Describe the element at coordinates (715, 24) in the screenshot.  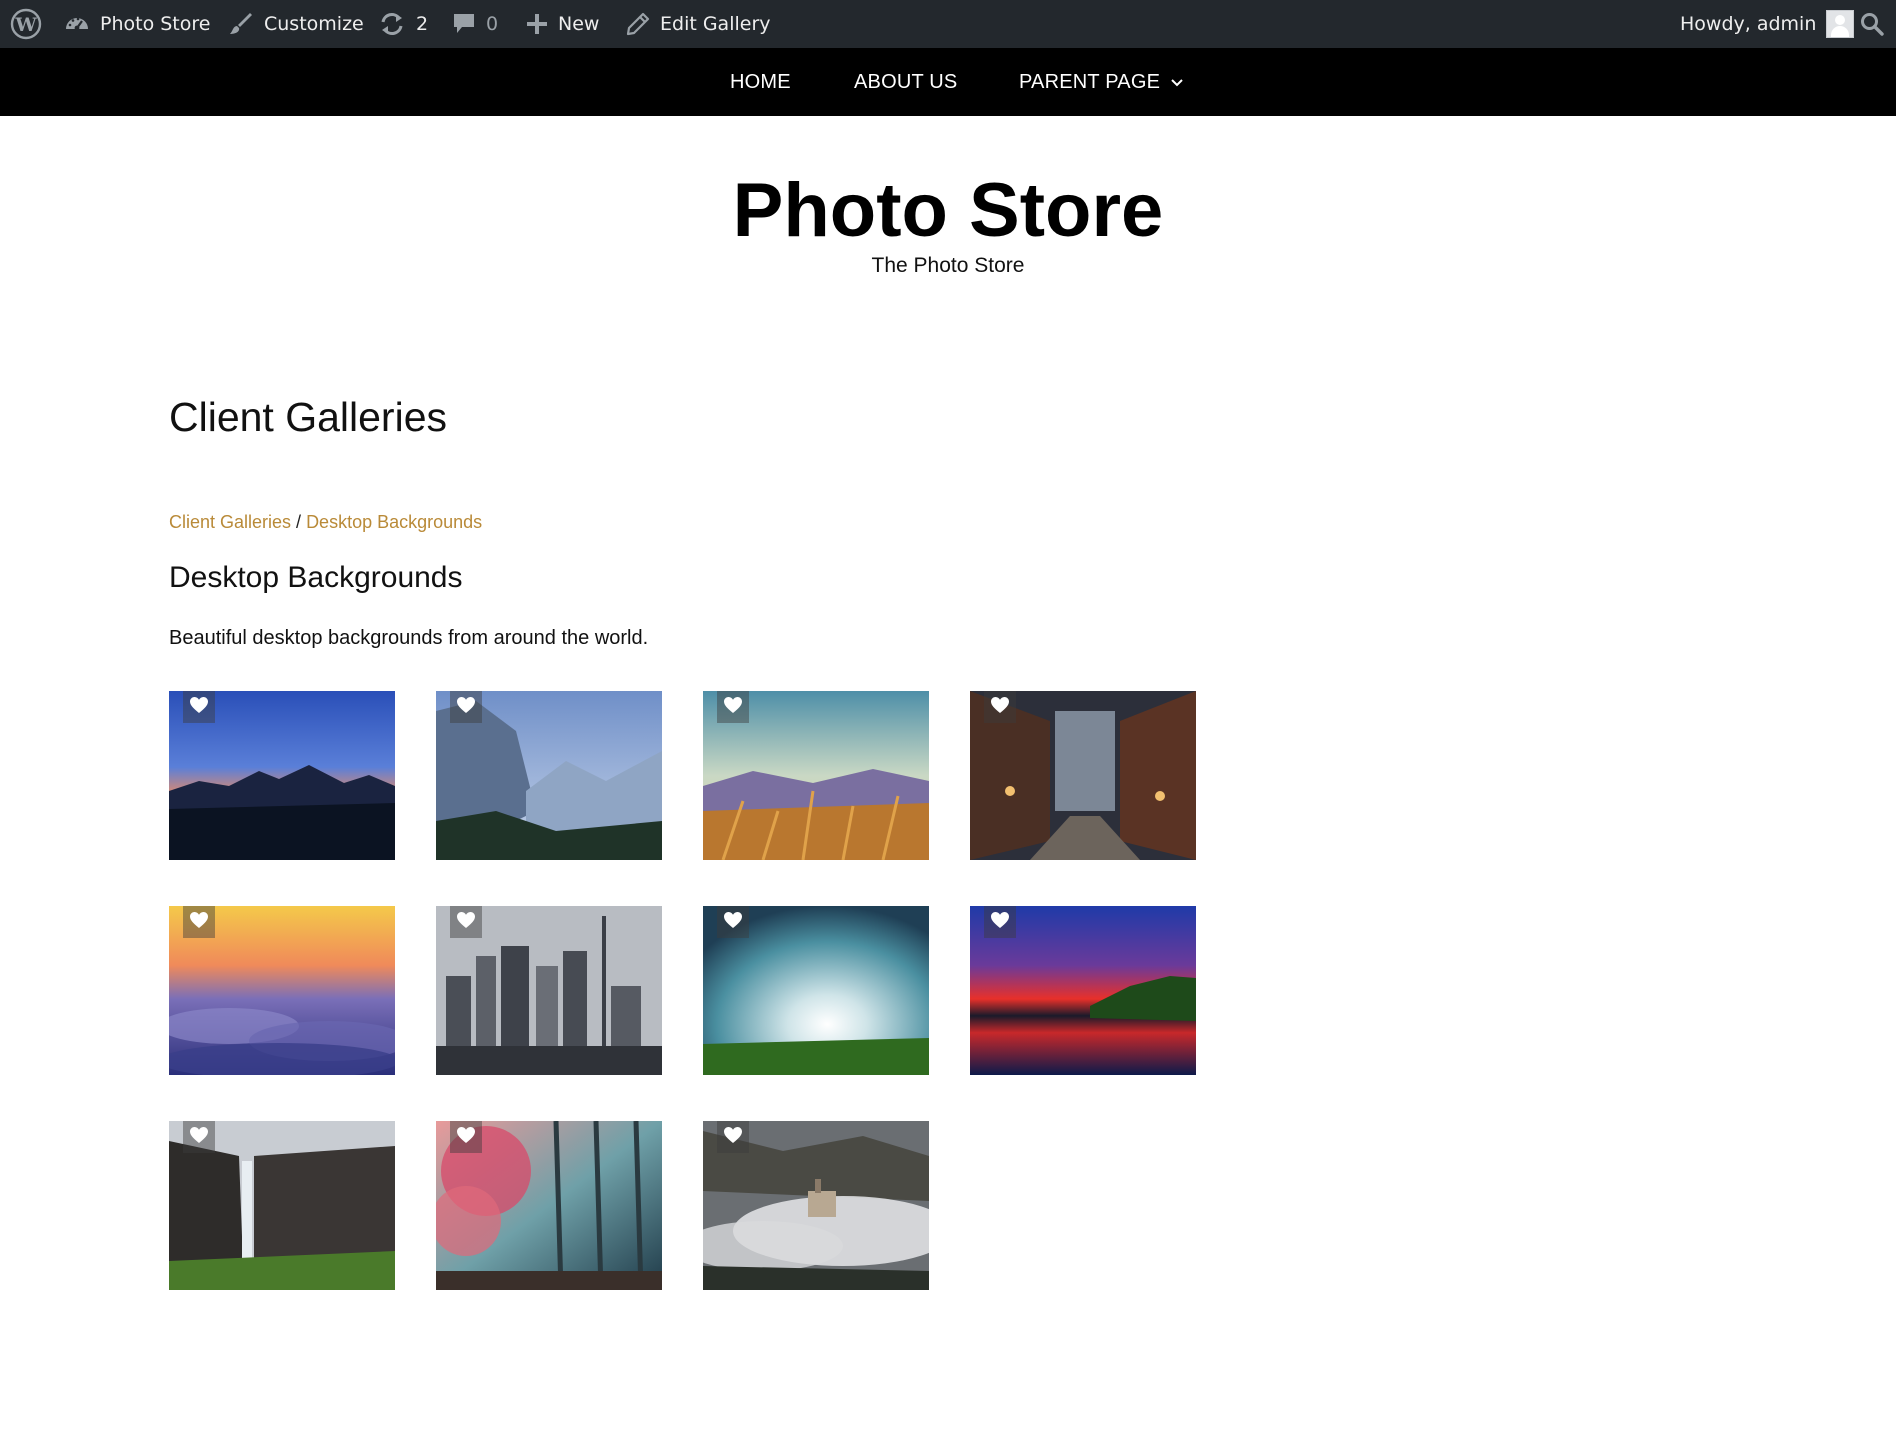
I see `edit-gallery-label: Edit Gallery` at that location.